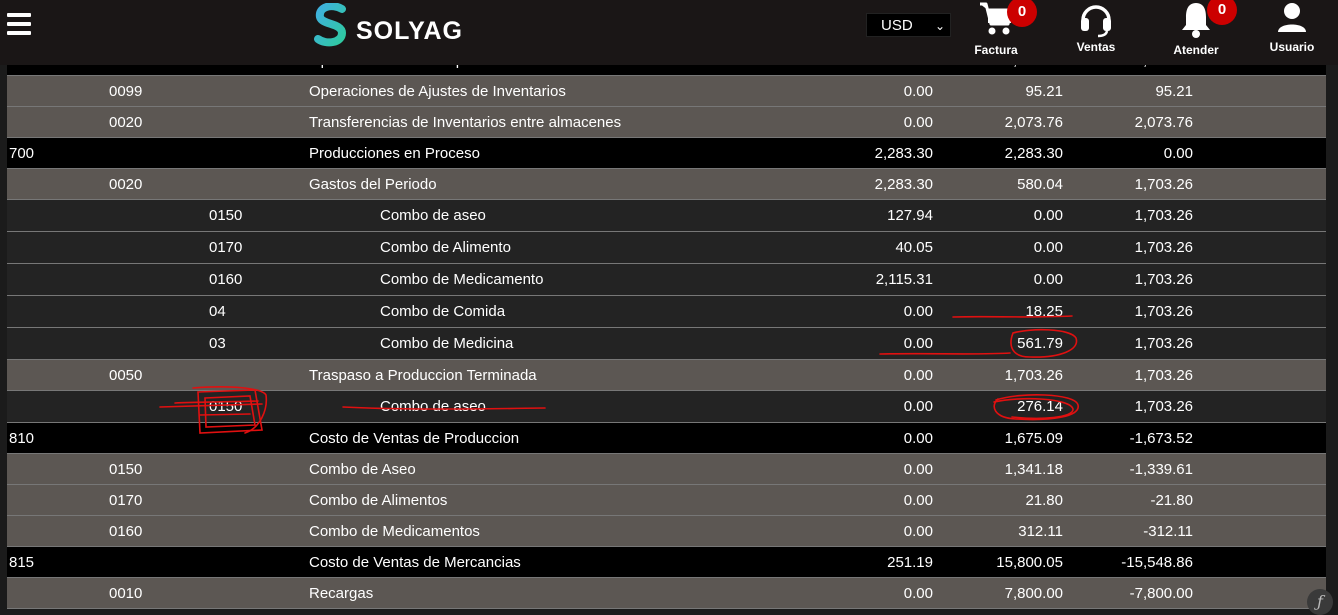  Describe the element at coordinates (904, 279) in the screenshot. I see `debit-value: 2,115.31` at that location.